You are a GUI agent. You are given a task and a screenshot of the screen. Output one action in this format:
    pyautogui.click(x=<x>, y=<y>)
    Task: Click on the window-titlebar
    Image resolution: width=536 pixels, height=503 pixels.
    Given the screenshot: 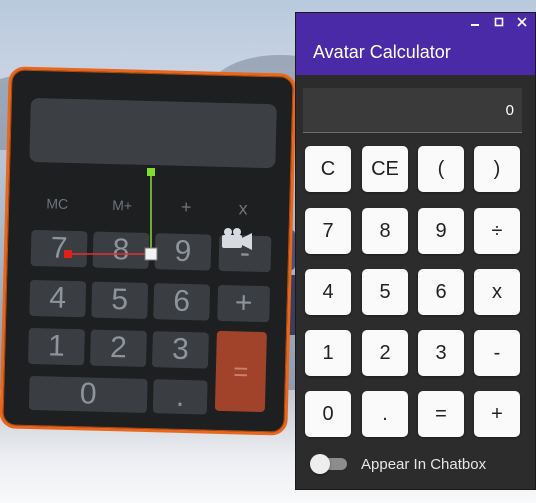 What is the action you would take?
    pyautogui.click(x=415, y=21)
    